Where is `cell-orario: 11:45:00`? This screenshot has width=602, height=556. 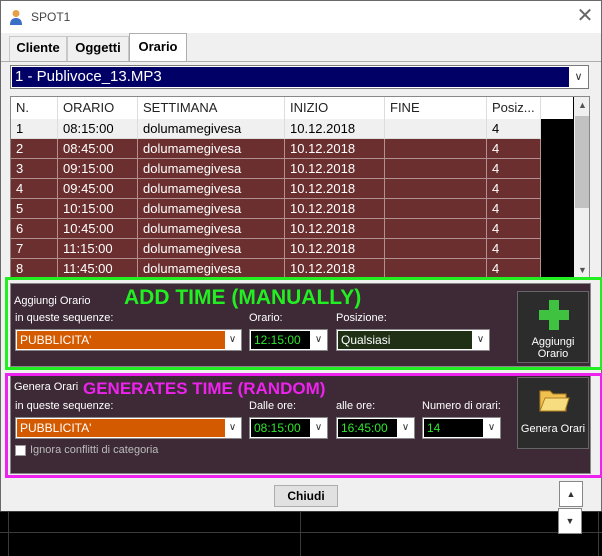 cell-orario: 11:45:00 is located at coordinates (98, 268).